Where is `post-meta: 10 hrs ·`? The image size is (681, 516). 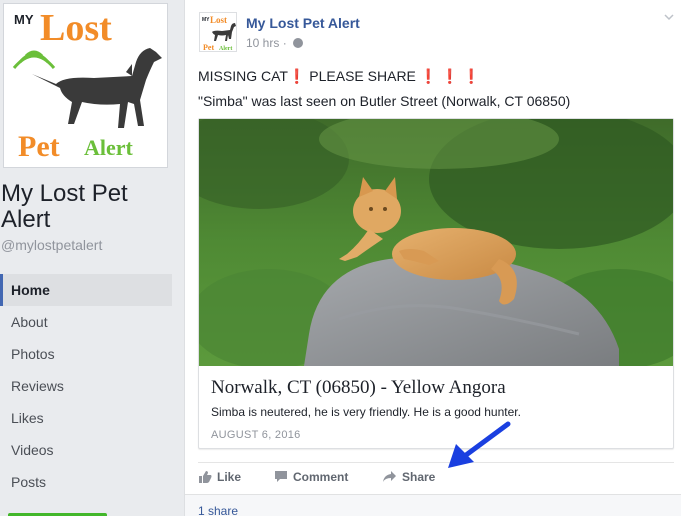
post-meta: 10 hrs · is located at coordinates (275, 43).